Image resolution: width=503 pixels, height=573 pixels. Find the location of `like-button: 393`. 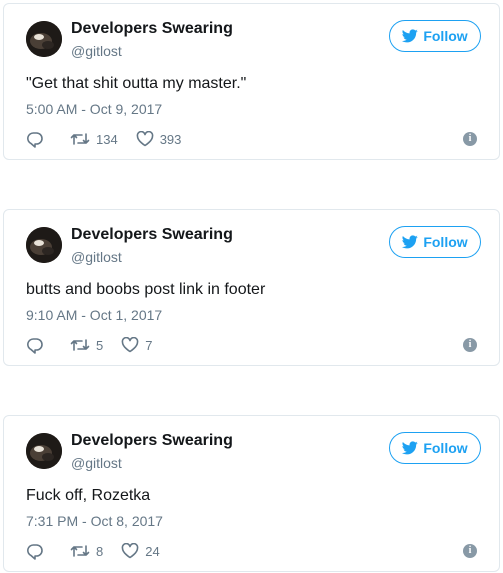

like-button: 393 is located at coordinates (159, 139).